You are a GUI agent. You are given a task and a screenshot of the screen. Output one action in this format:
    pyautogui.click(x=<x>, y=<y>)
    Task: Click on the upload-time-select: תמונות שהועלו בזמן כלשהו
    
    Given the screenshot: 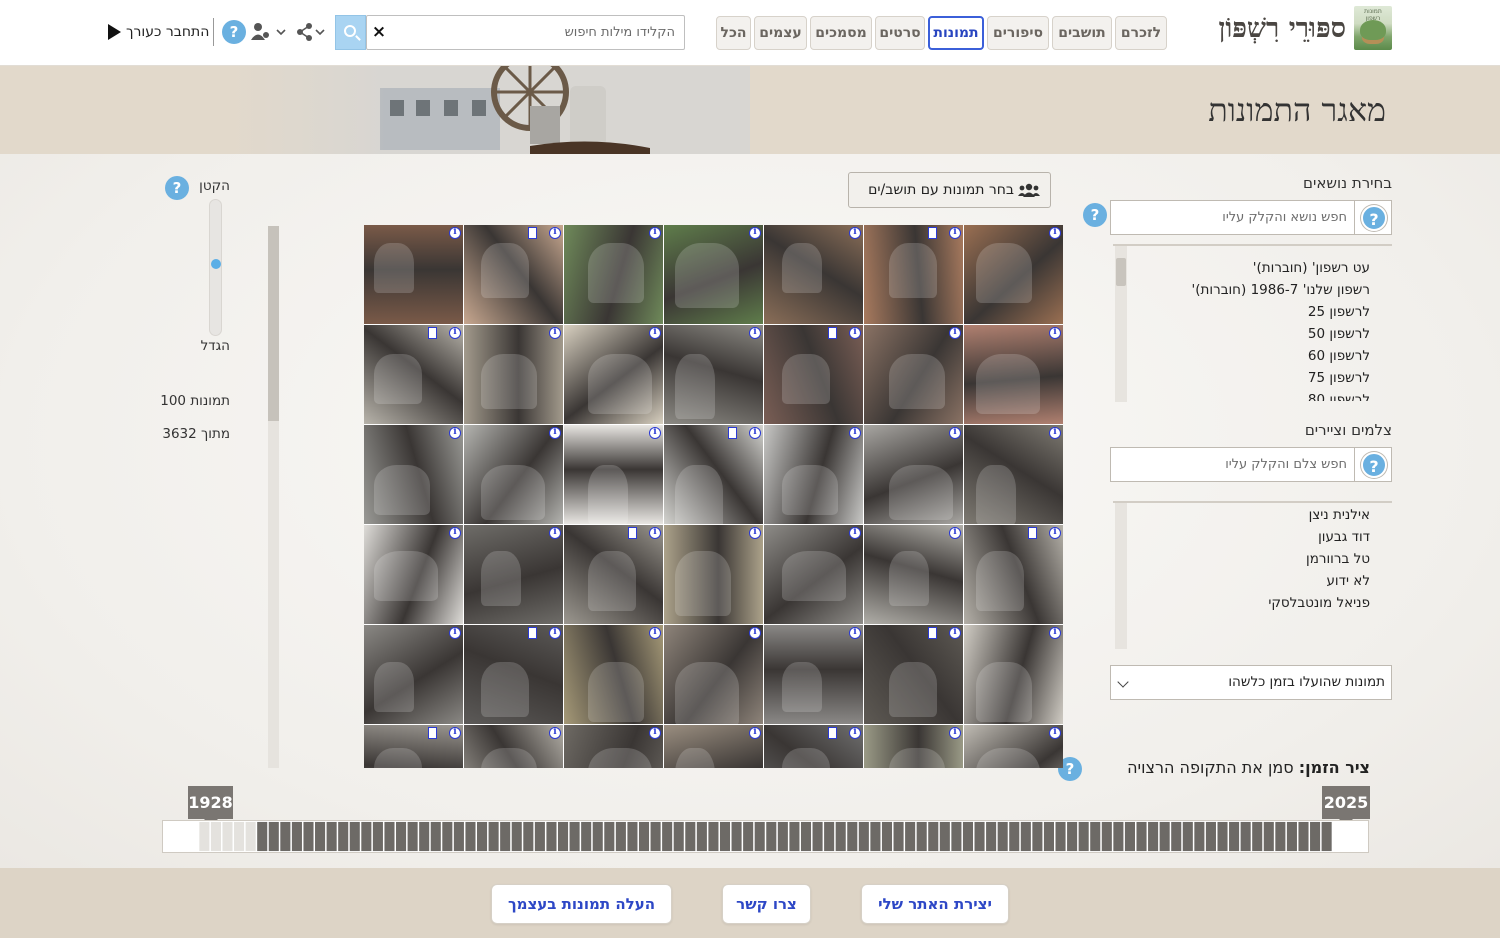 What is the action you would take?
    pyautogui.click(x=1251, y=682)
    